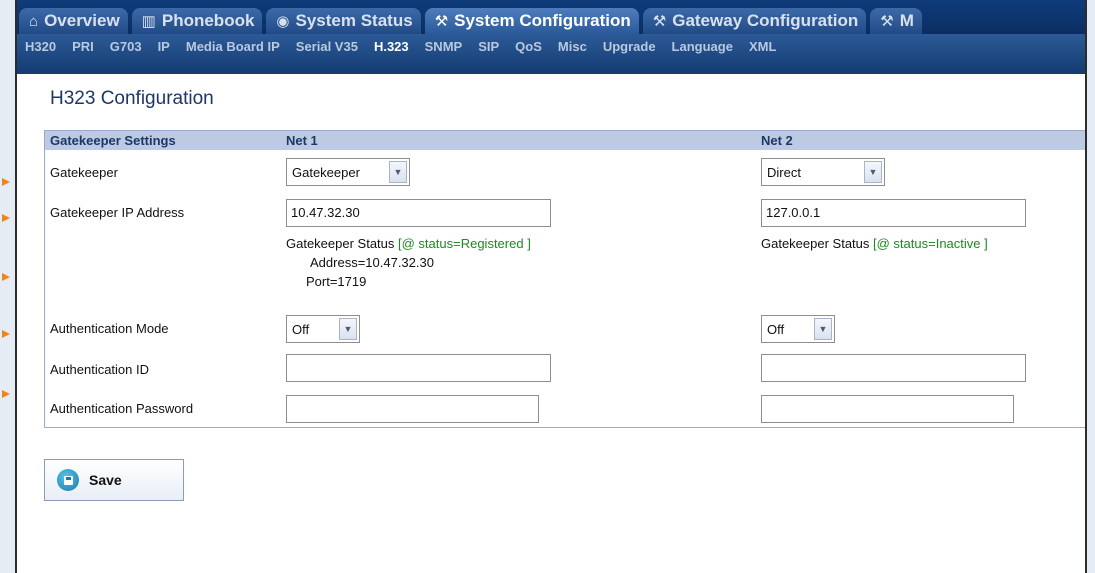 The image size is (1095, 573). Describe the element at coordinates (68, 480) in the screenshot. I see `save-icon` at that location.